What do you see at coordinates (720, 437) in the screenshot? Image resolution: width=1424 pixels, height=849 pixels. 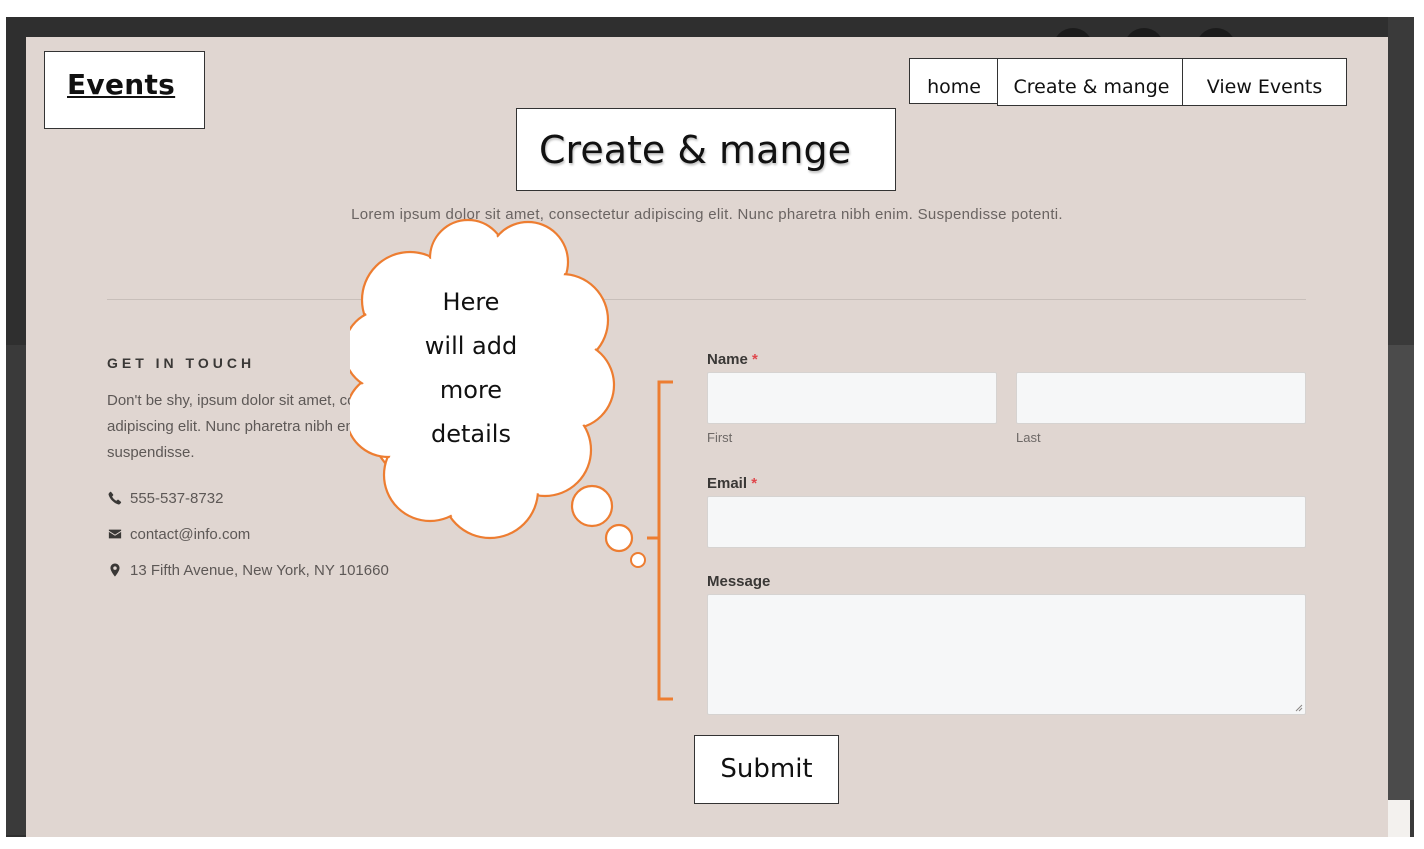 I see `first-name-sublabel: First` at bounding box center [720, 437].